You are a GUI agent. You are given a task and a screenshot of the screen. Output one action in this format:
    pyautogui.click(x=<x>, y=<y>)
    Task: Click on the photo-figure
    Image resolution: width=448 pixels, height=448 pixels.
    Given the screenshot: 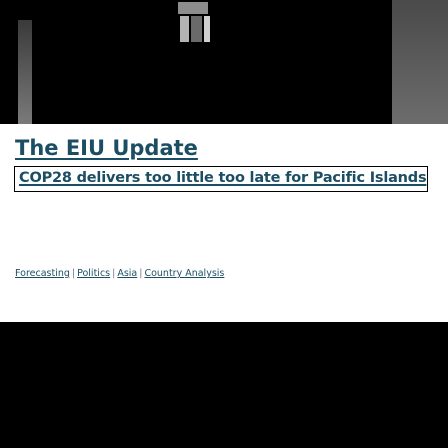 What is the action you would take?
    pyautogui.click(x=201, y=24)
    